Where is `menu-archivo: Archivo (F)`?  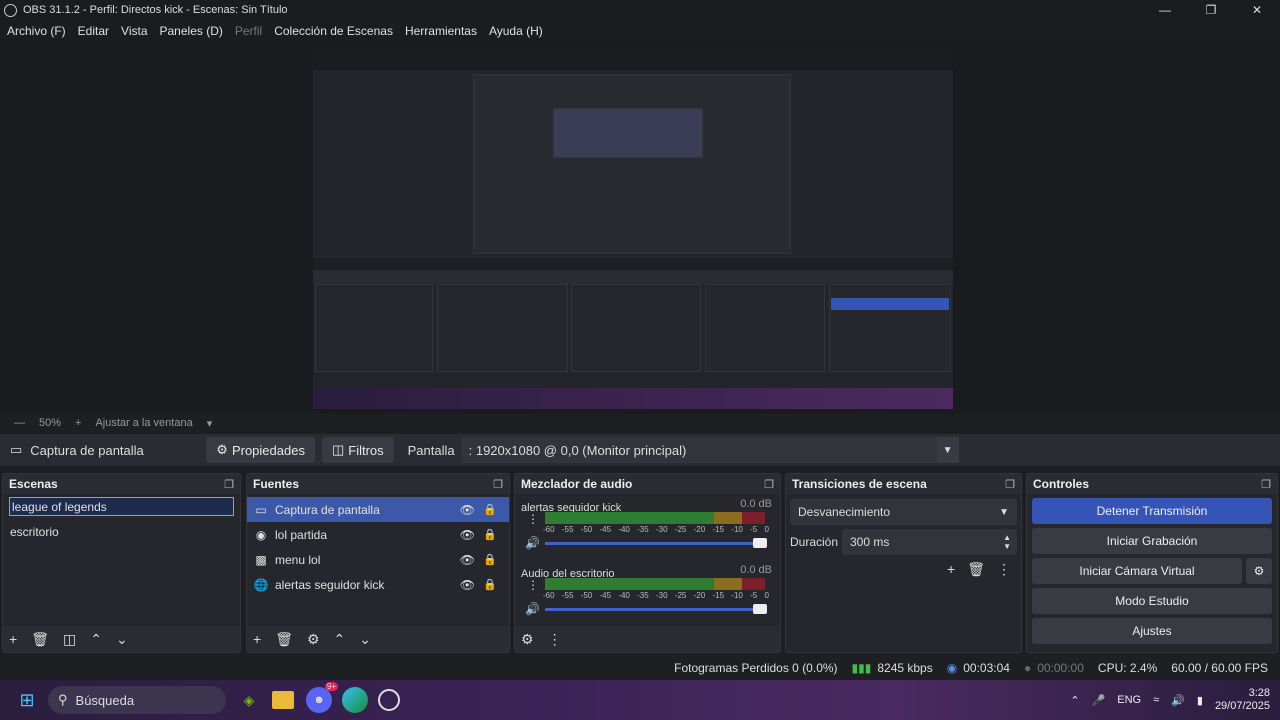
menu-archivo: Archivo (F) is located at coordinates (36, 31).